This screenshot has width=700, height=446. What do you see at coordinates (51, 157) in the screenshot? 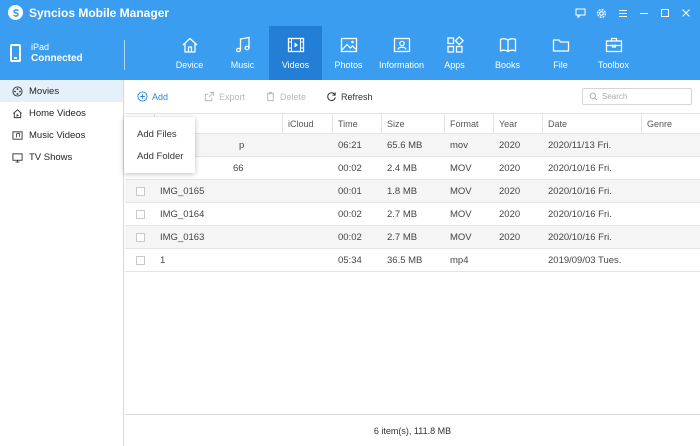
I see `sidebar-item-label: TV Shows` at bounding box center [51, 157].